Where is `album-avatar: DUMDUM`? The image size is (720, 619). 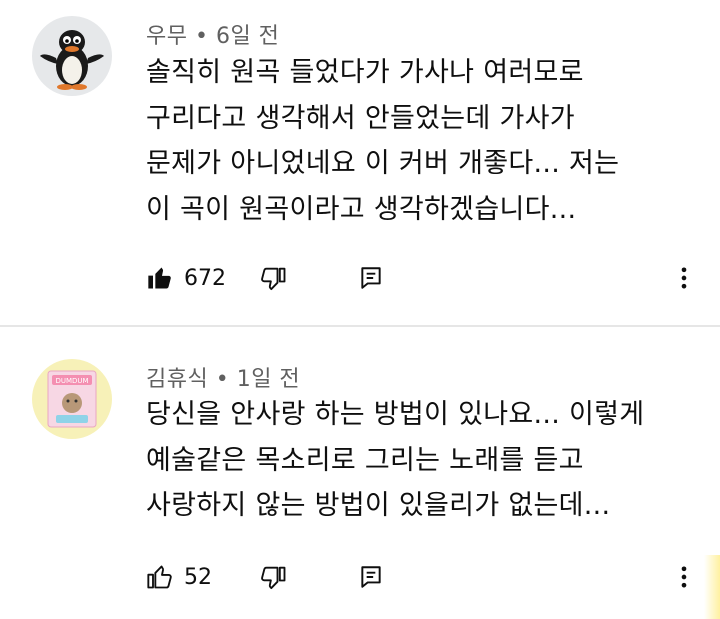 album-avatar: DUMDUM is located at coordinates (72, 399).